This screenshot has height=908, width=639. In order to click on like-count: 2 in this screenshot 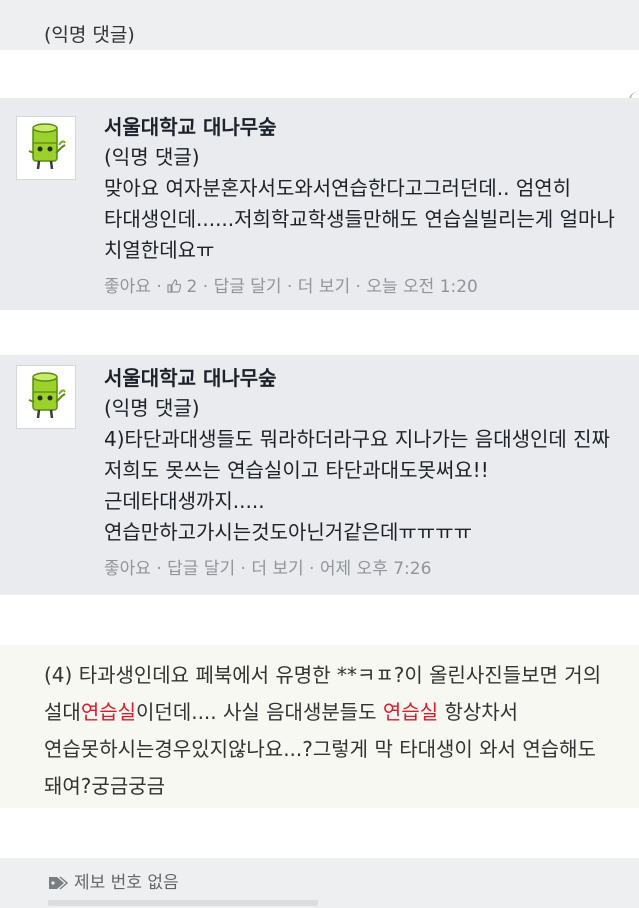, I will do `click(192, 287)`.